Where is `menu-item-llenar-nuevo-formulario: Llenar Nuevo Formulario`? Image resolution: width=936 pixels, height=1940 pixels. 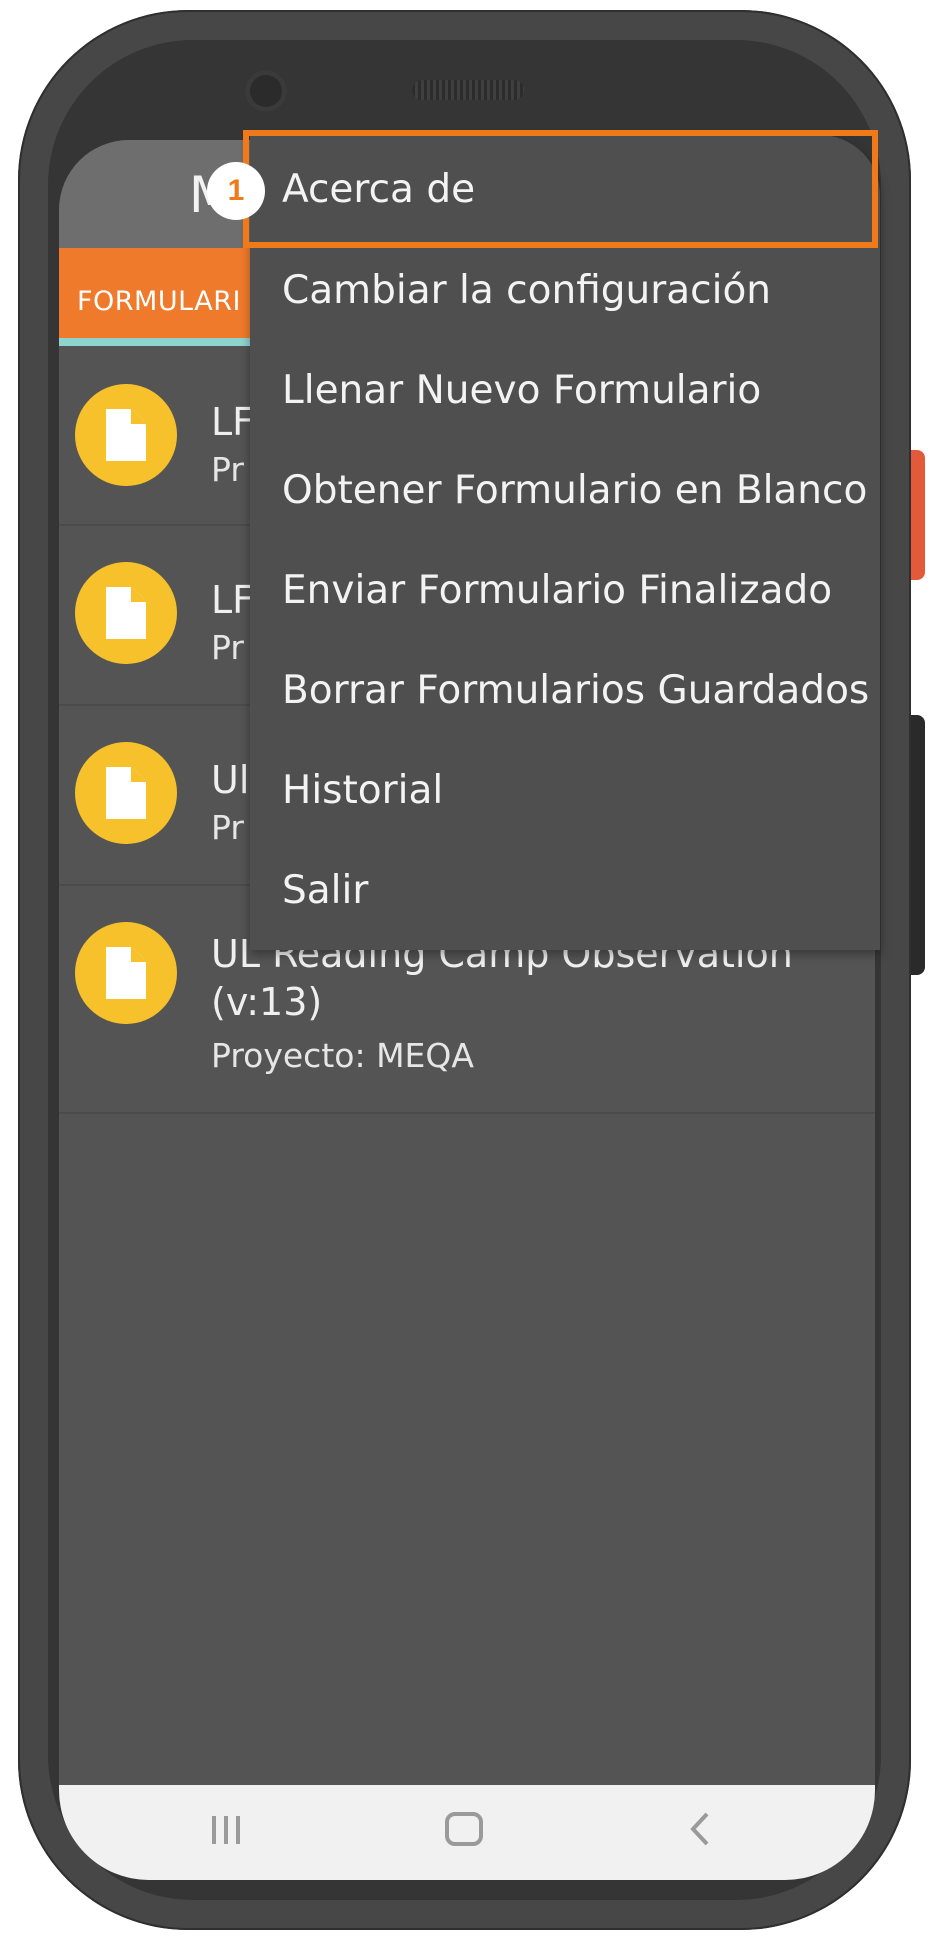 menu-item-llenar-nuevo-formulario: Llenar Nuevo Formulario is located at coordinates (521, 390).